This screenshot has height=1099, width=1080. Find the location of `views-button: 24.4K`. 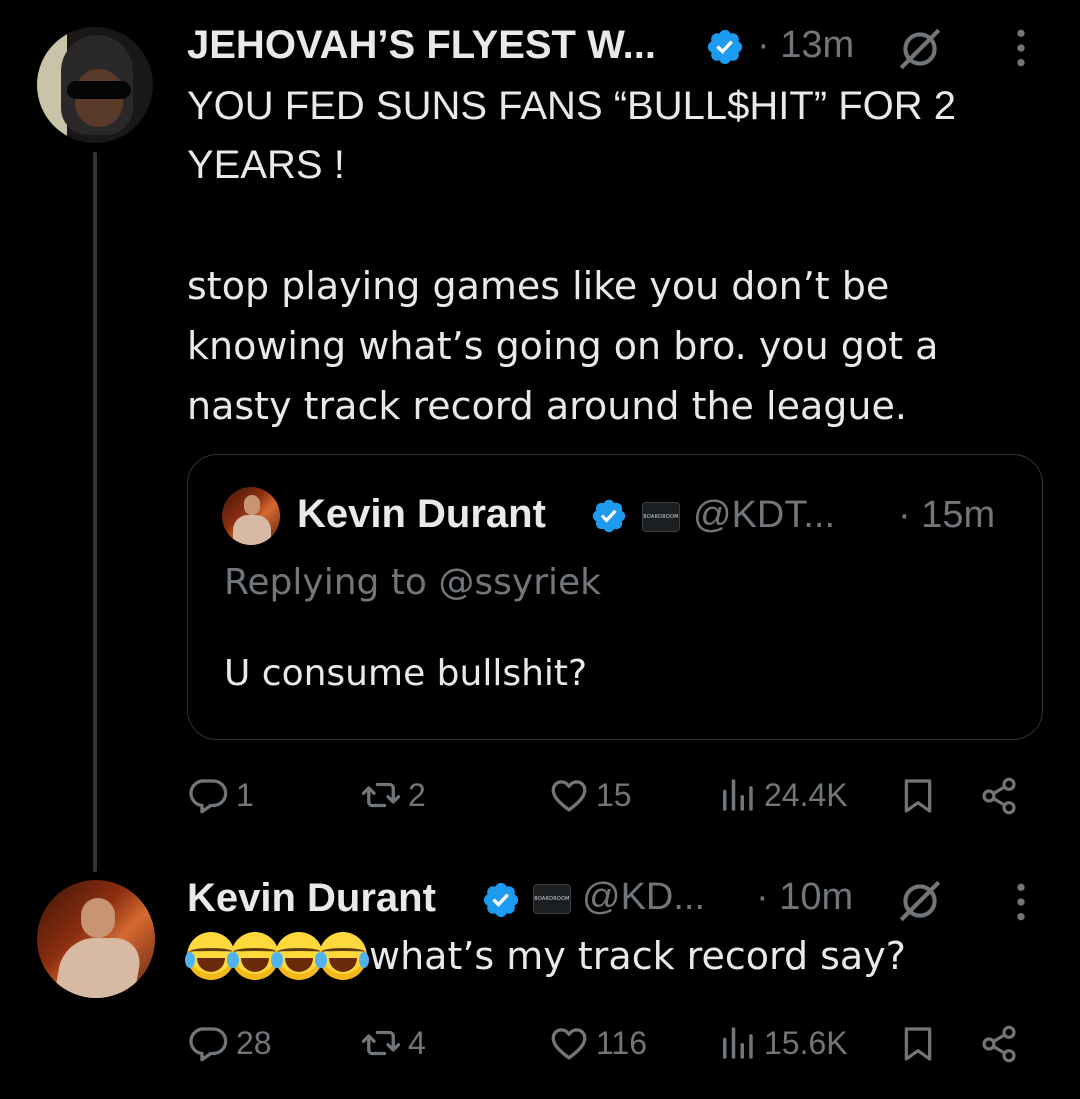

views-button: 24.4K is located at coordinates (782, 795).